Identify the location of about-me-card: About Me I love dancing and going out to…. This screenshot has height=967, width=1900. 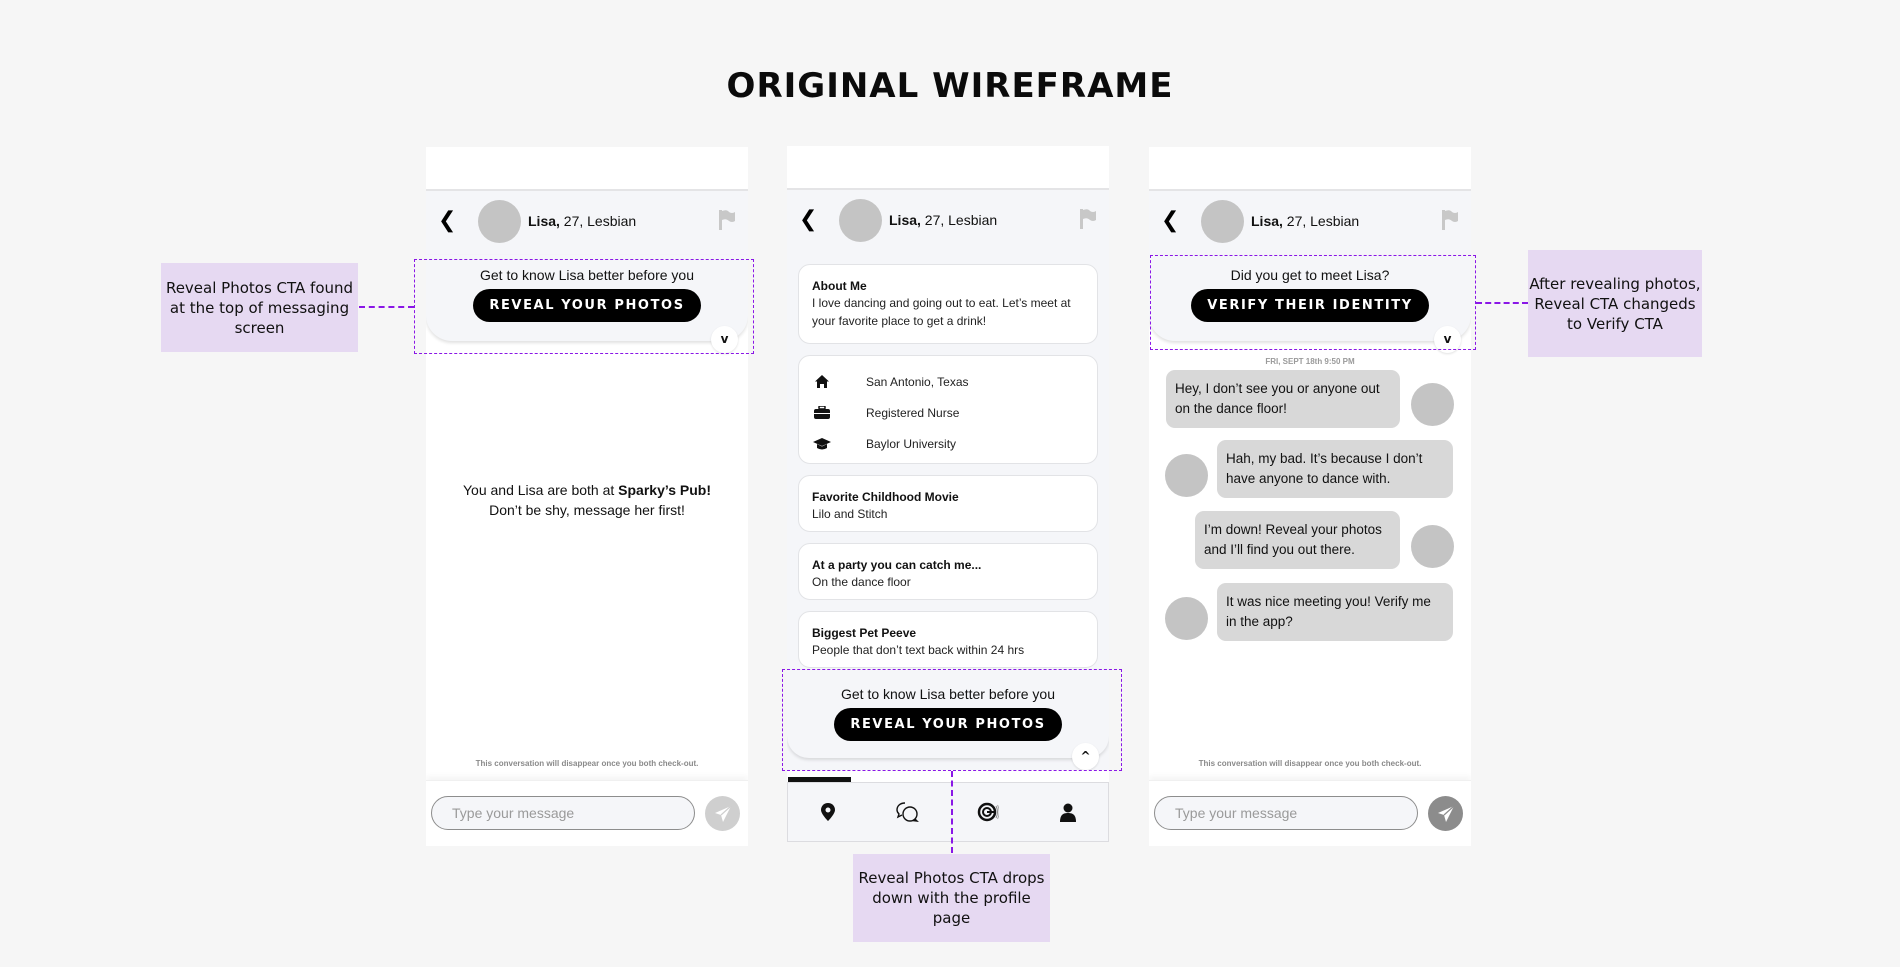
(948, 304).